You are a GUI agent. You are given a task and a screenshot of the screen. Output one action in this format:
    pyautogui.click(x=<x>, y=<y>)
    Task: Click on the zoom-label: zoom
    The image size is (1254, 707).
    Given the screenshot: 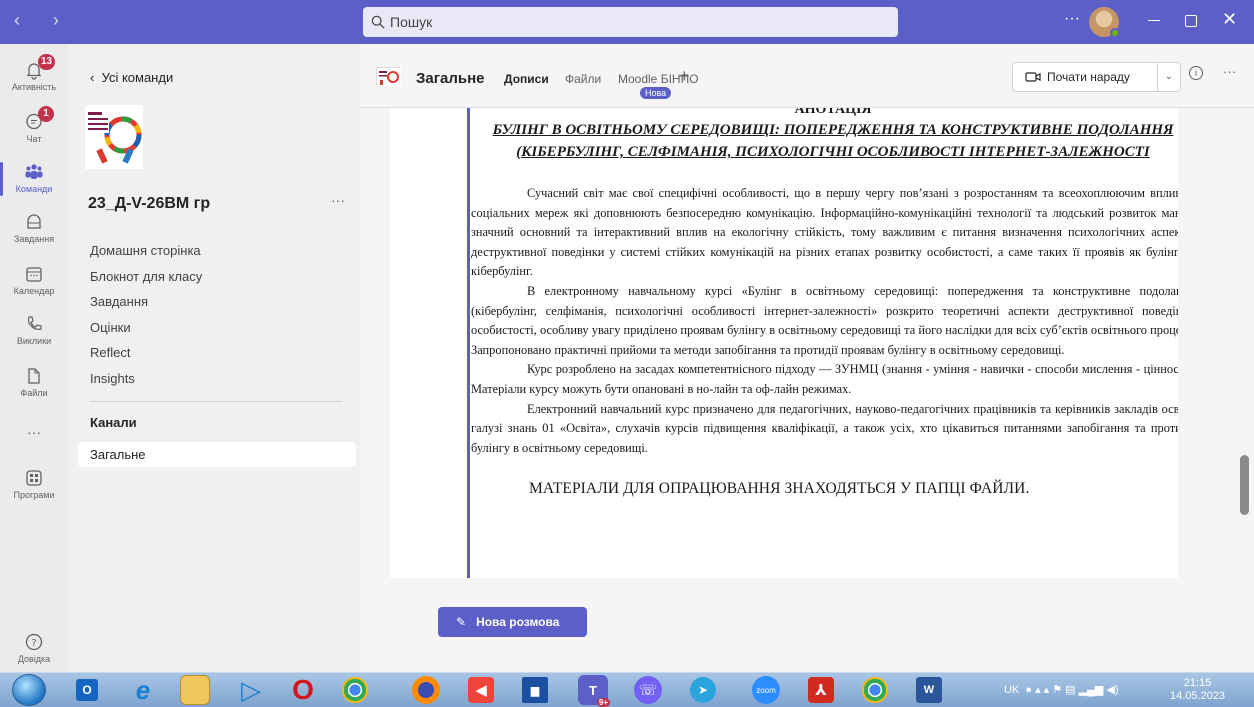 What is the action you would take?
    pyautogui.click(x=766, y=690)
    